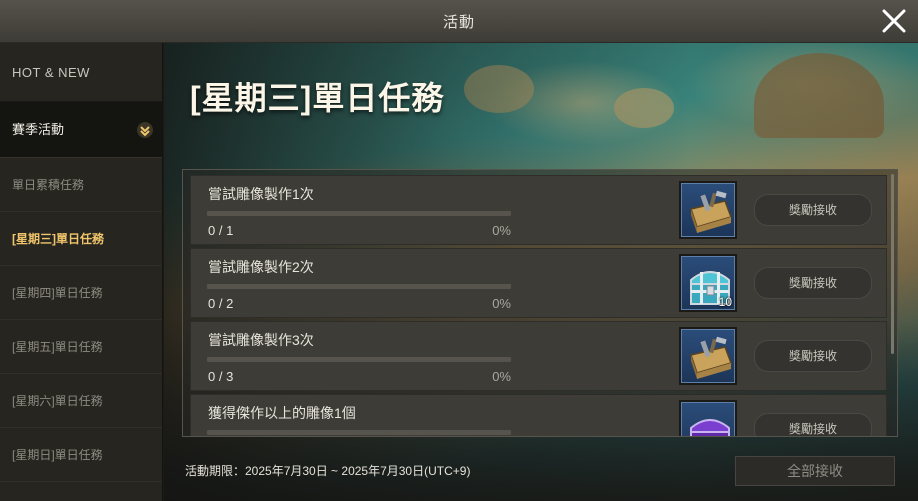 Image resolution: width=918 pixels, height=501 pixels. I want to click on sidebar-item-thursday: [星期四]單日任務, so click(81, 293).